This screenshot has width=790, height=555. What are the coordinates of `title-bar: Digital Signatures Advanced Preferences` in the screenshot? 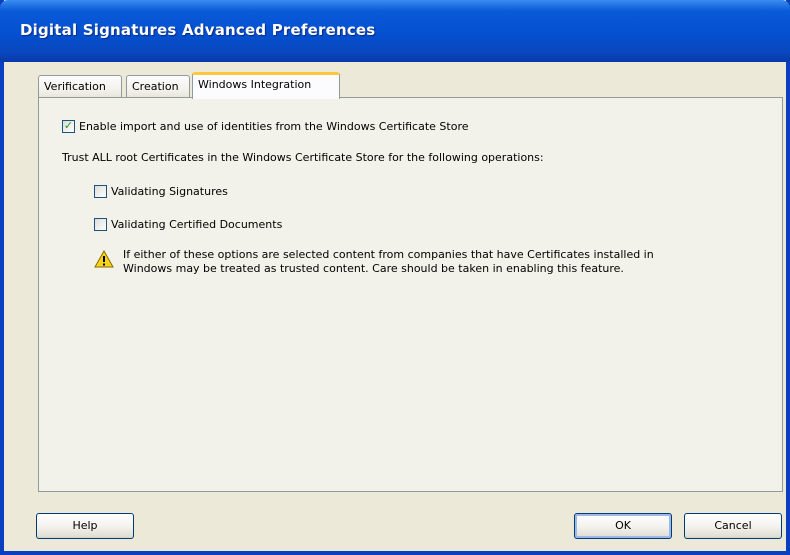 It's located at (395, 31).